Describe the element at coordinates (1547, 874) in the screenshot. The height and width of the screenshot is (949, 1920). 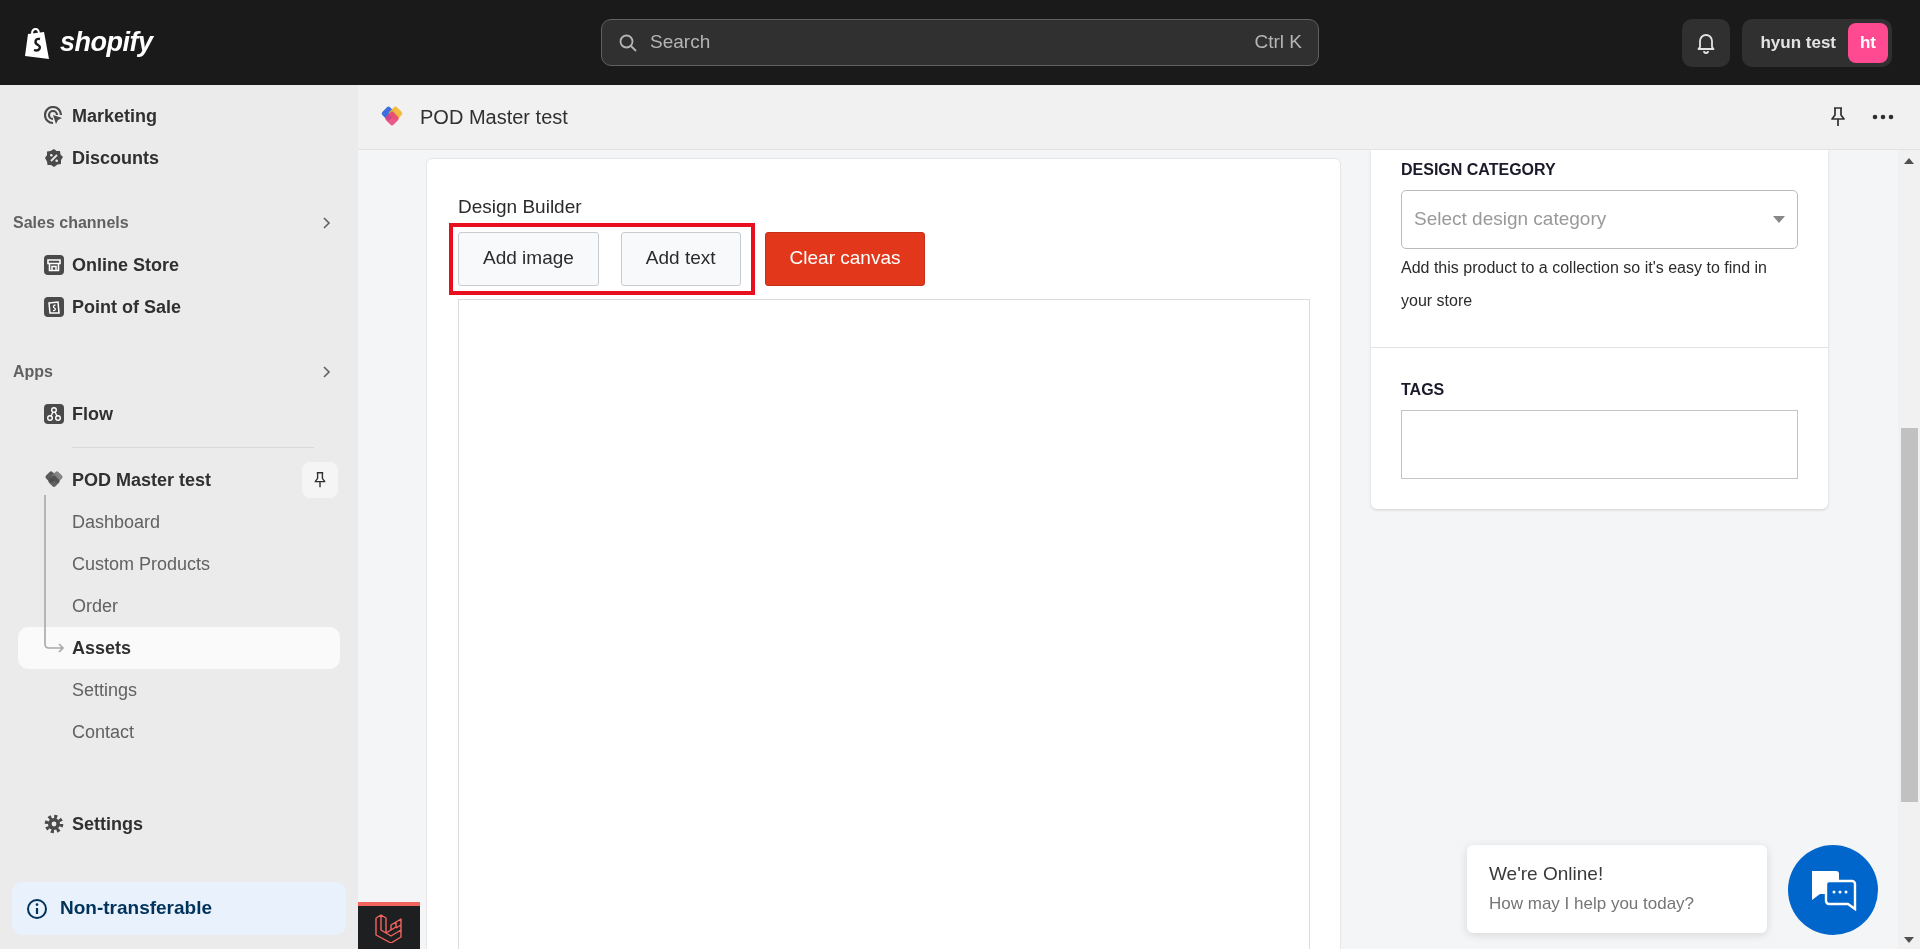
I see `chat-title: We're Online!` at that location.